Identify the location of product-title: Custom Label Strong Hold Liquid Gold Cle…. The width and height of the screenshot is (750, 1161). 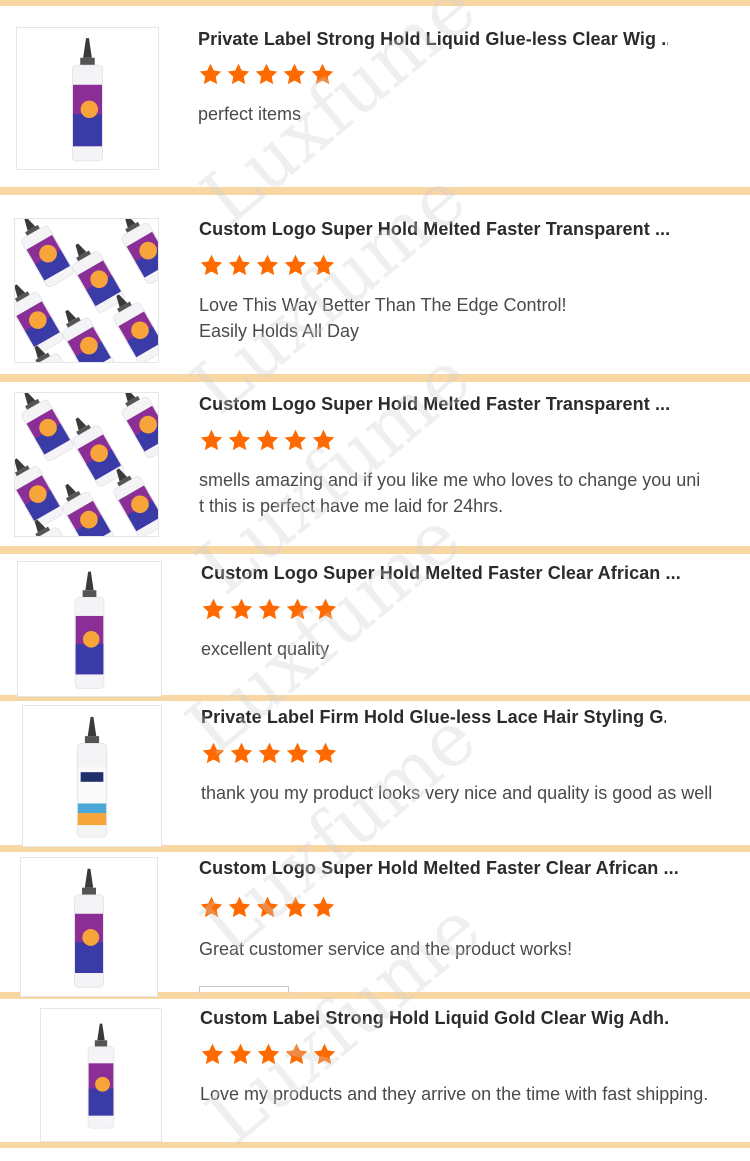
(435, 1018).